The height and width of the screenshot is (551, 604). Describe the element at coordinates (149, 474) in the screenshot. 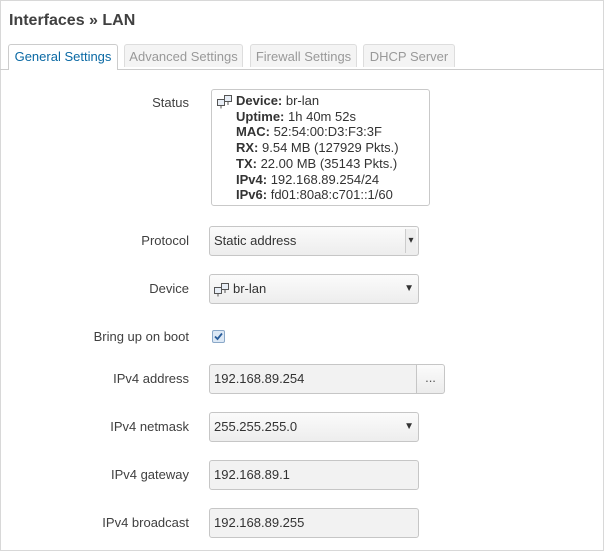

I see `ipv4-gateway-label: IPv4 gateway` at that location.